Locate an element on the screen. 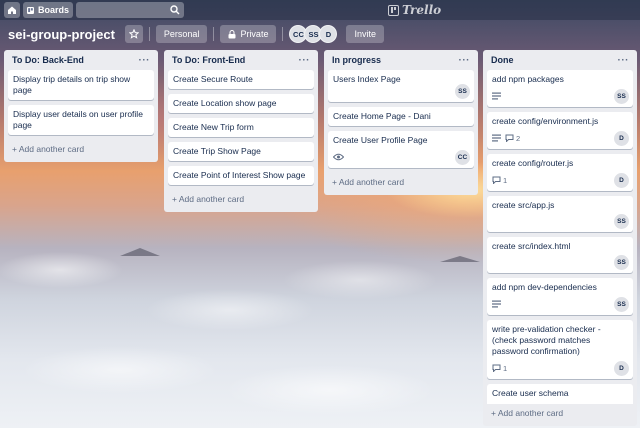 Image resolution: width=640 pixels, height=428 pixels. top-nav-bar: Boards Trello is located at coordinates (320, 10).